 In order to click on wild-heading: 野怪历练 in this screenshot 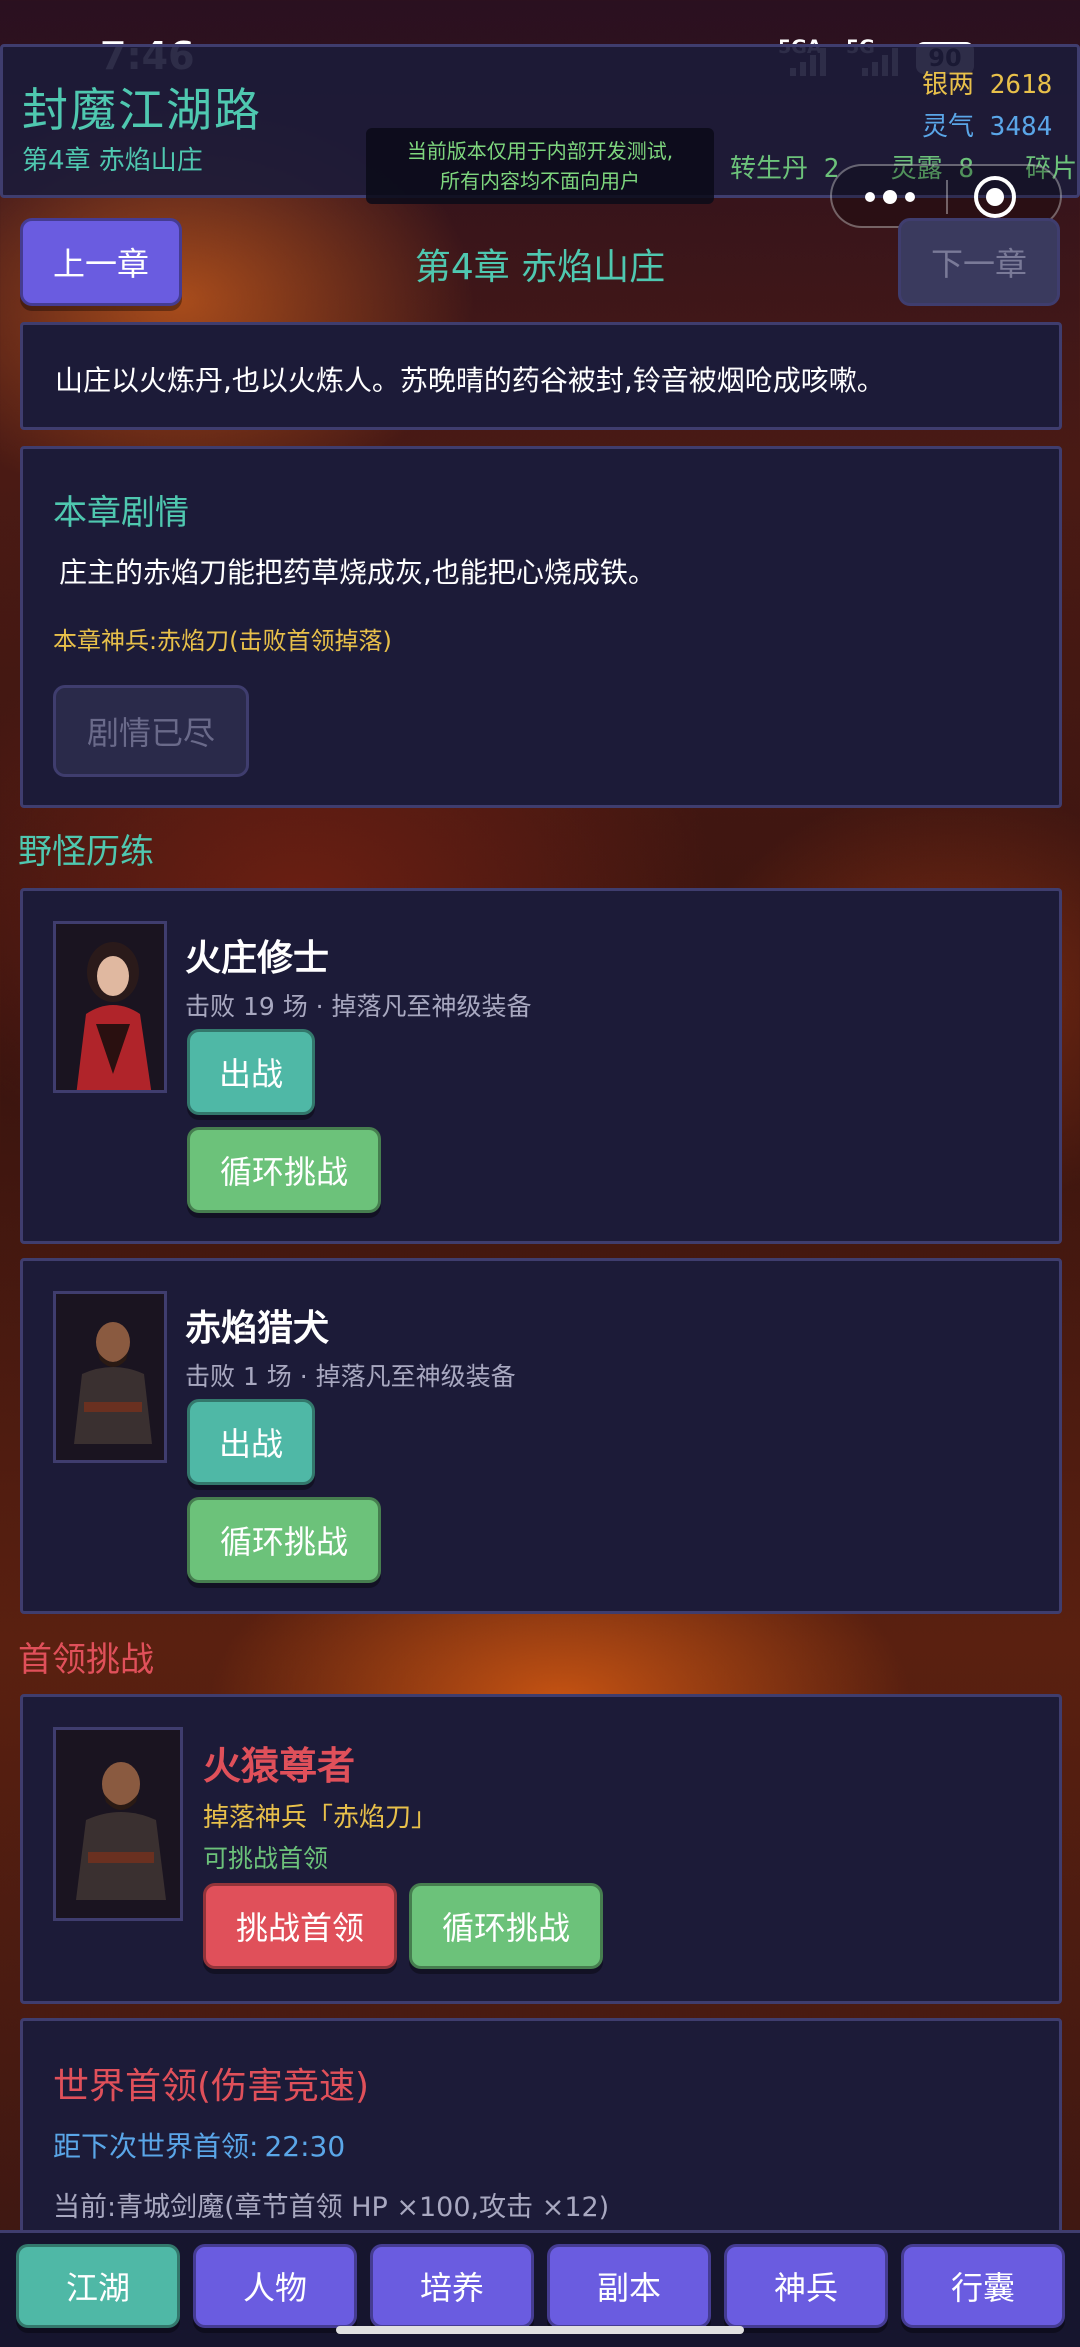, I will do `click(86, 852)`.